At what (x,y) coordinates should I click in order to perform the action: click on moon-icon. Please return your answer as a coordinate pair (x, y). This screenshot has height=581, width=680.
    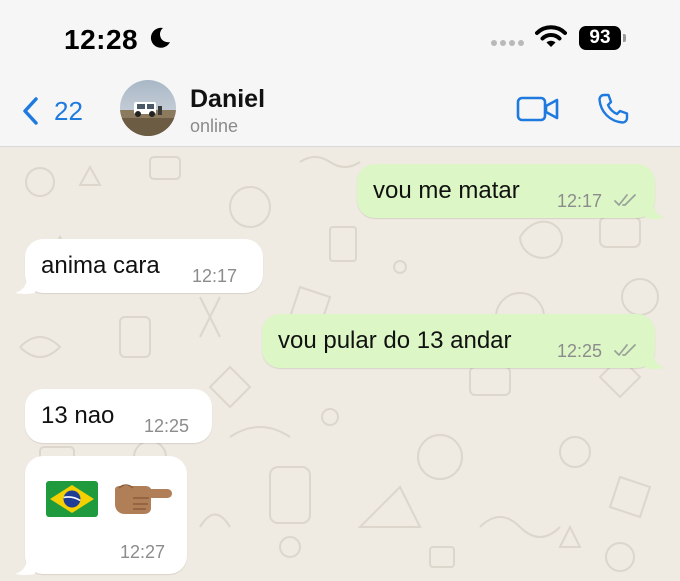
    Looking at the image, I should click on (160, 37).